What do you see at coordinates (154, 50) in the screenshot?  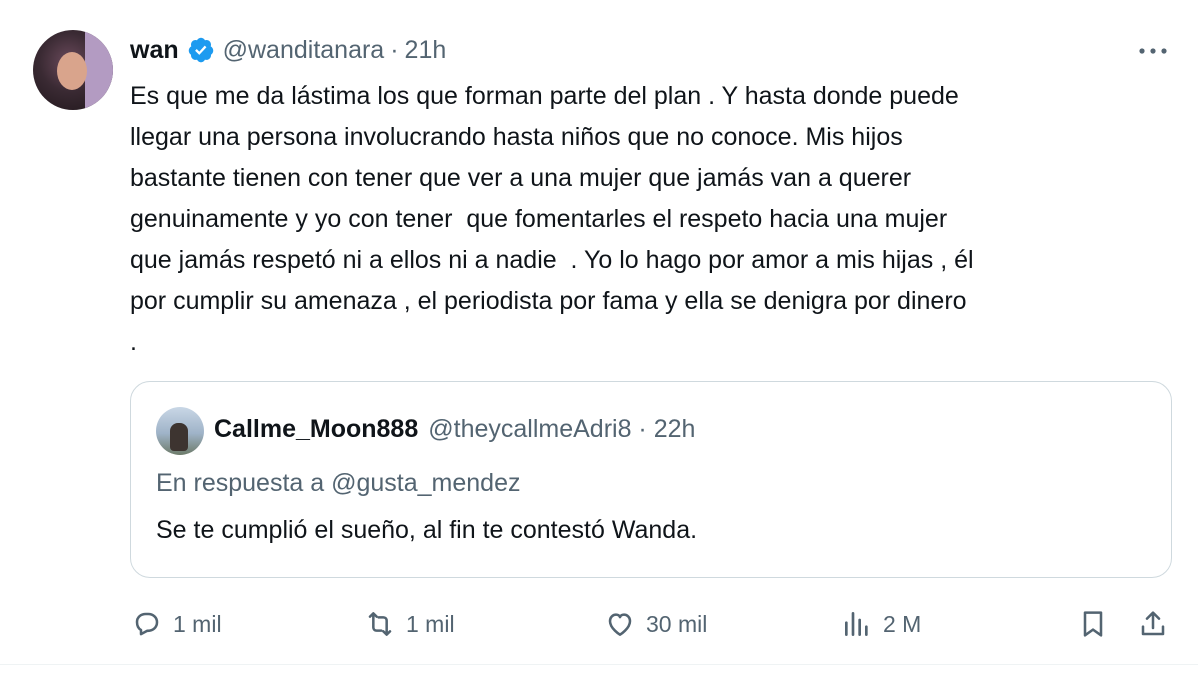 I see `author-name: wan` at bounding box center [154, 50].